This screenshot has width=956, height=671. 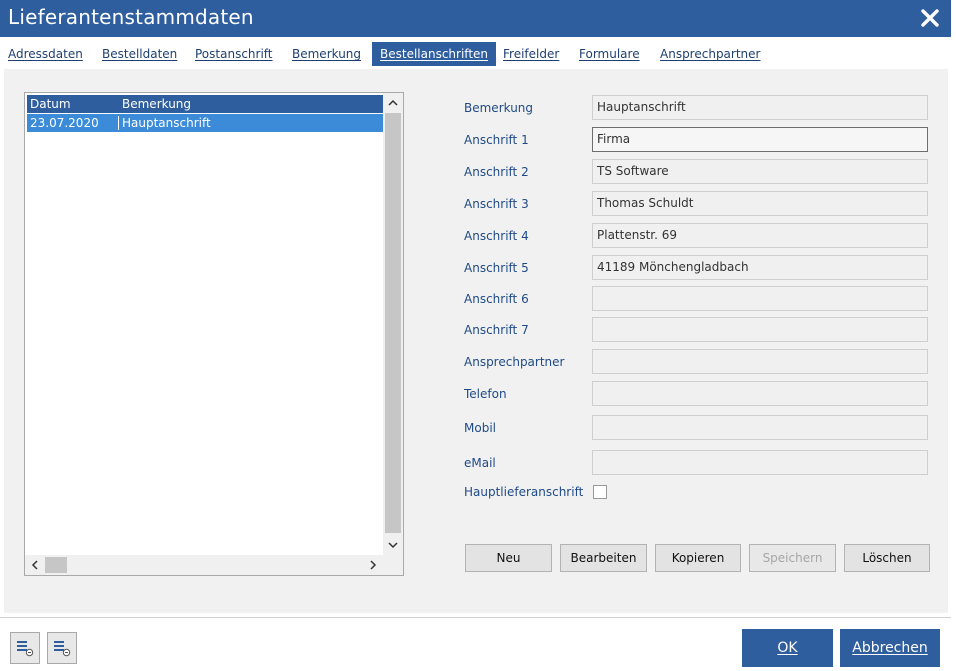 What do you see at coordinates (326, 54) in the screenshot?
I see `tab-bemerkung: Bemerkung` at bounding box center [326, 54].